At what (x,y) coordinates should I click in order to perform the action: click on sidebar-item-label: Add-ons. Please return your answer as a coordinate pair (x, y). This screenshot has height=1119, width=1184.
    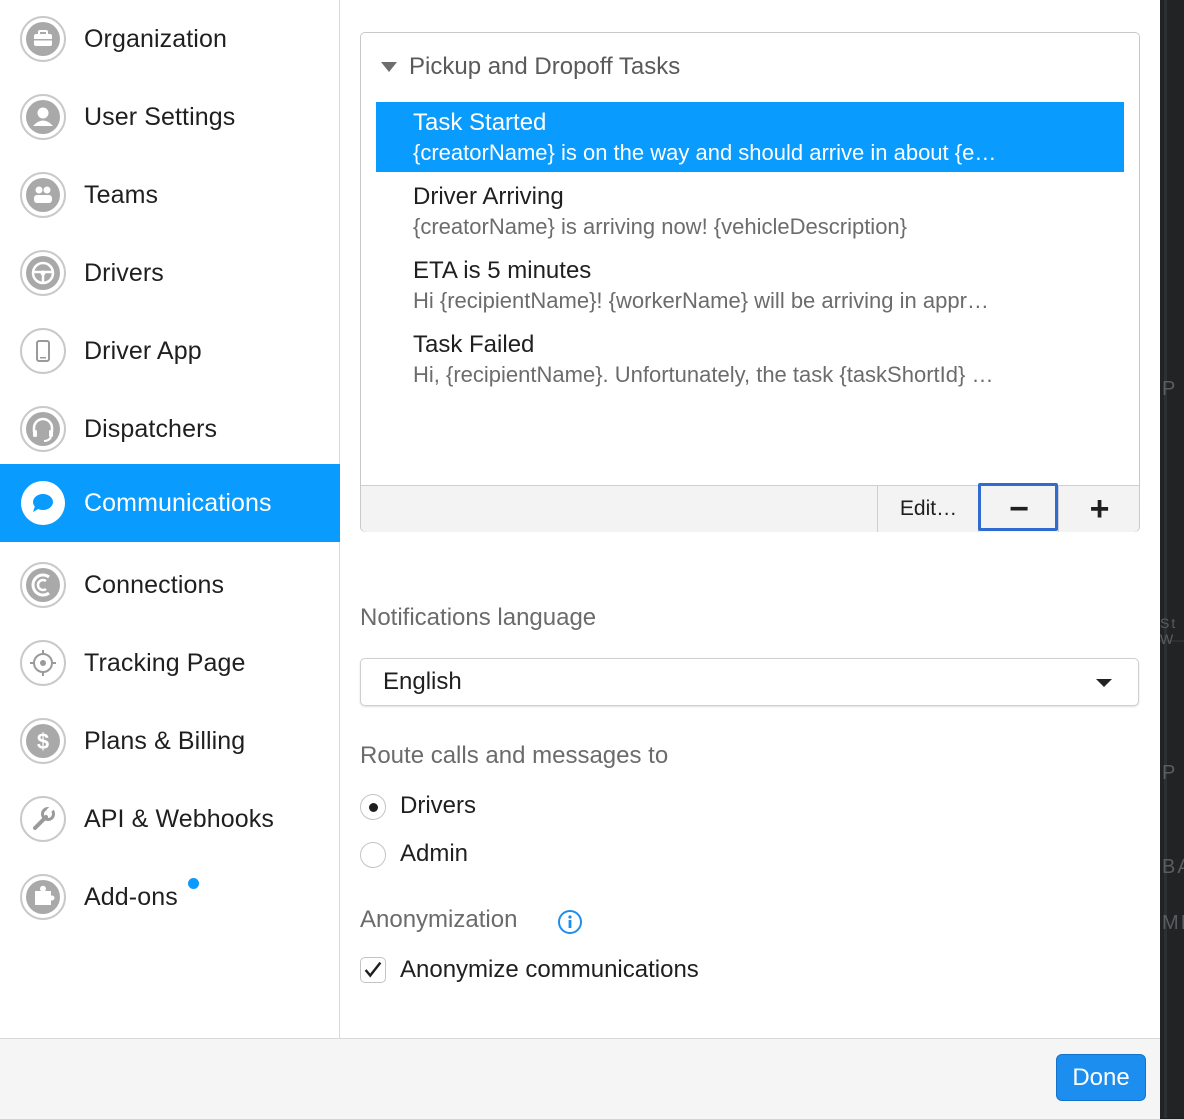
    Looking at the image, I should click on (131, 896).